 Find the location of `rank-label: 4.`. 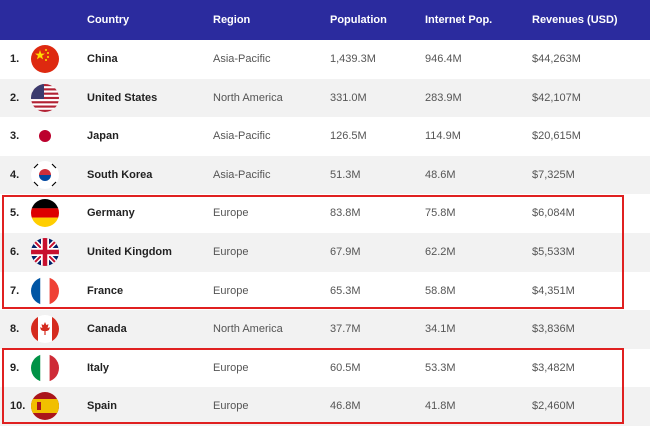

rank-label: 4. is located at coordinates (15, 174).